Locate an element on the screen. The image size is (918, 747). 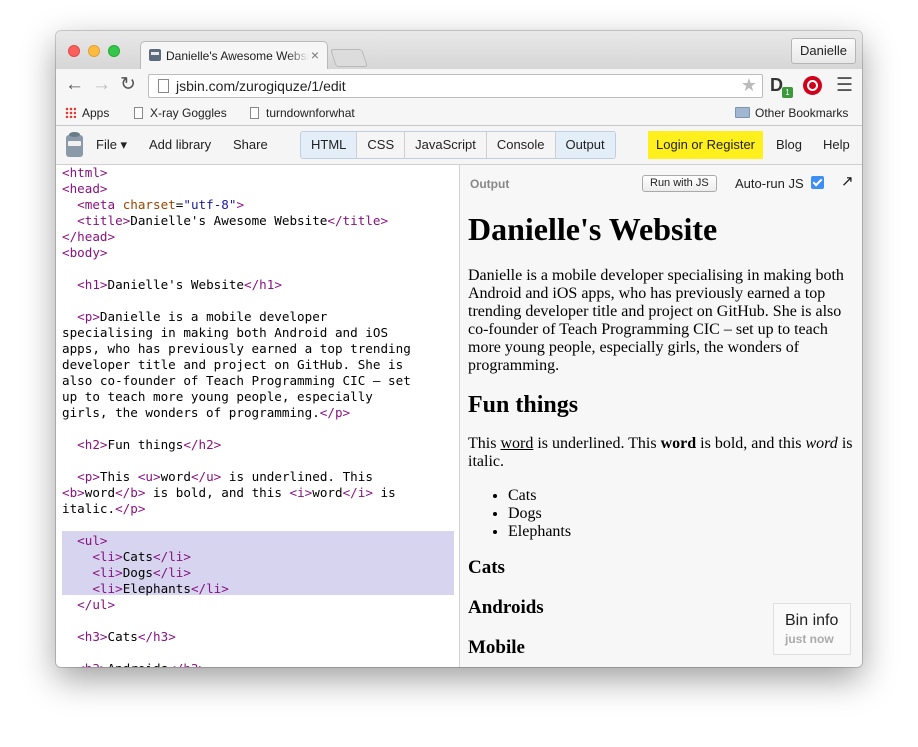
minimize-window-button is located at coordinates (94, 51).